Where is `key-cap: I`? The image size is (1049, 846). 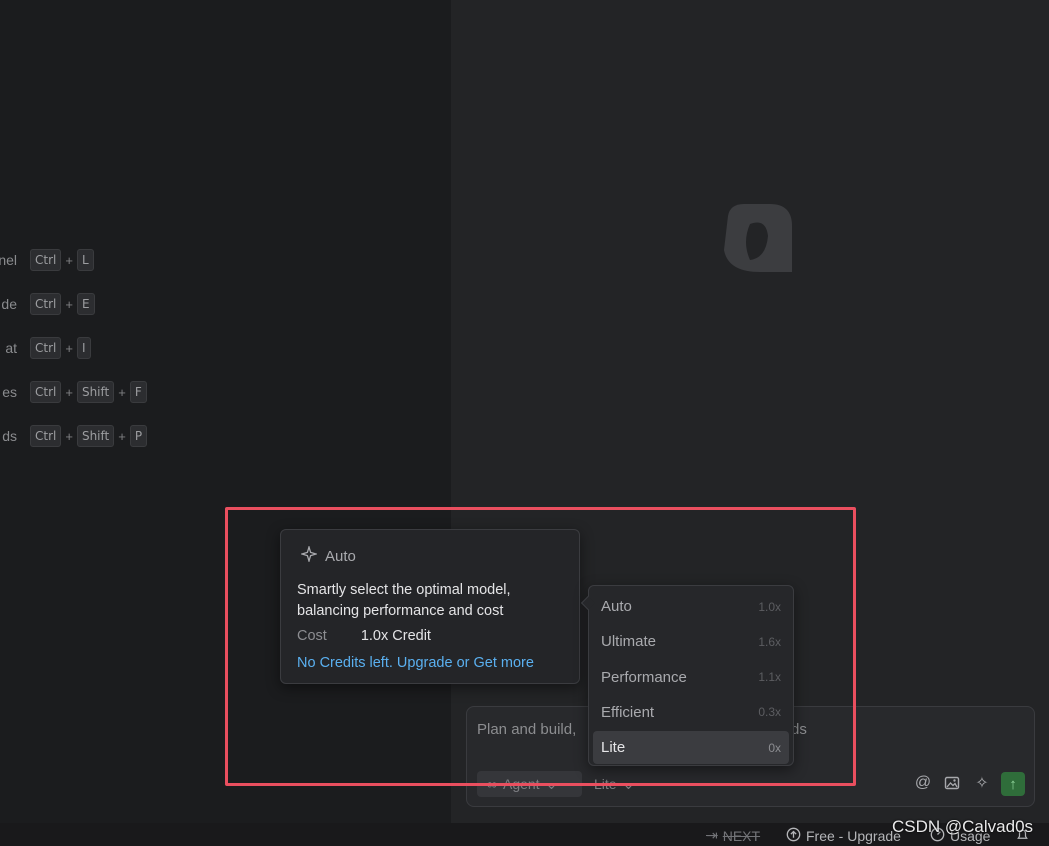
key-cap: I is located at coordinates (83, 348).